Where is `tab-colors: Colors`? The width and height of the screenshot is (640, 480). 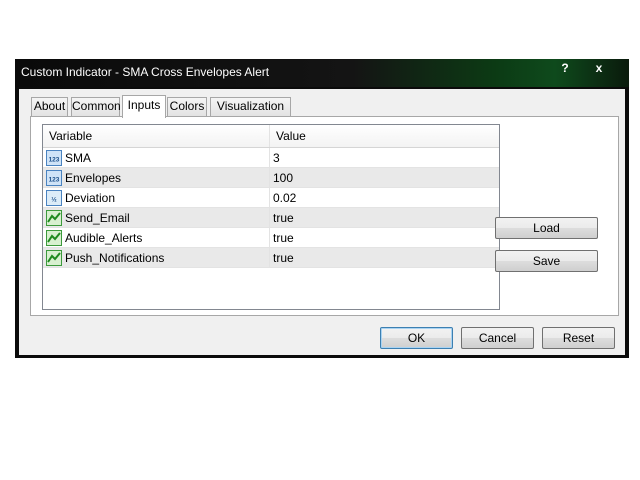
tab-colors: Colors is located at coordinates (187, 106).